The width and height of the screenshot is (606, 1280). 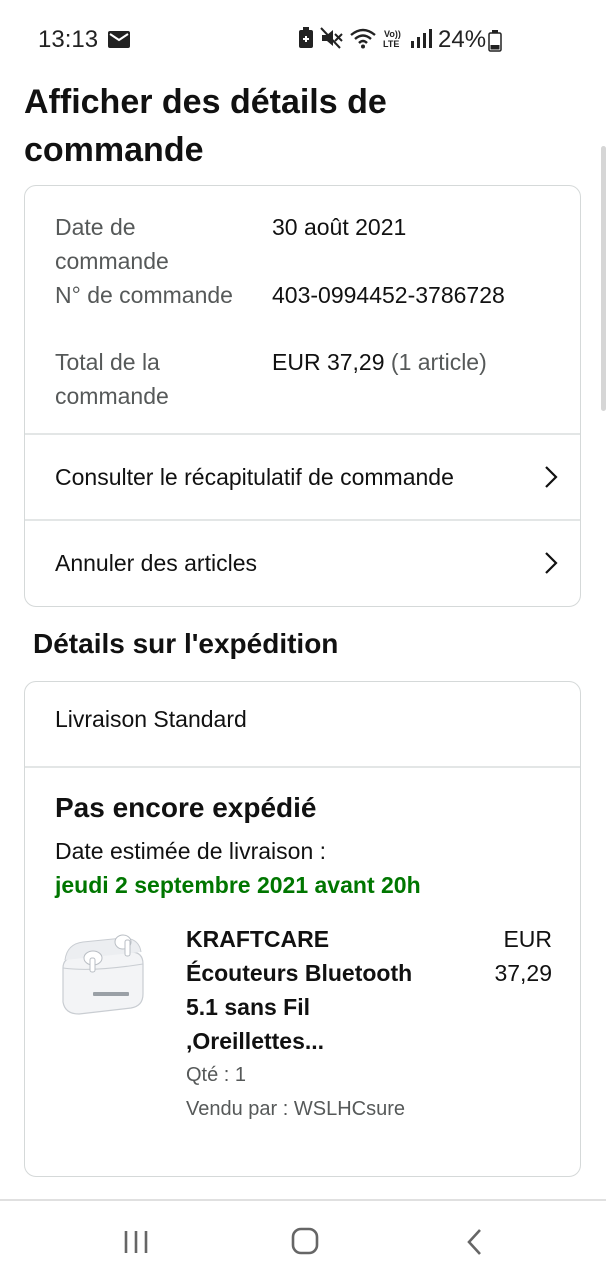 What do you see at coordinates (421, 38) in the screenshot?
I see `signal-icon` at bounding box center [421, 38].